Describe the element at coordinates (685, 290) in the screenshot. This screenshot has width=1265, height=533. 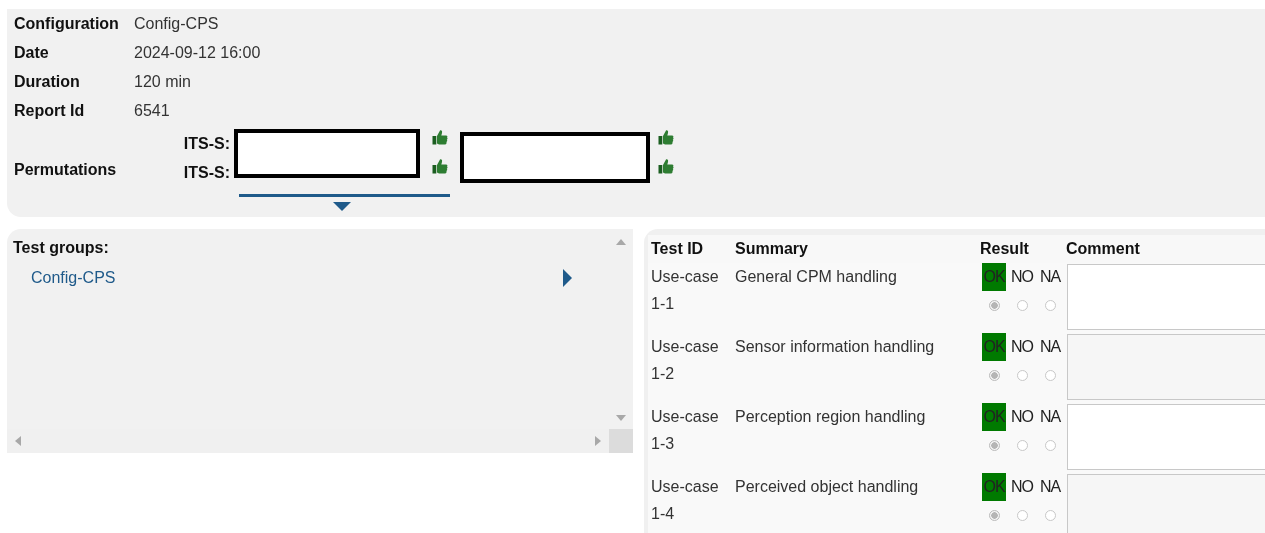
I see `test-id: Use-case 1-1` at that location.